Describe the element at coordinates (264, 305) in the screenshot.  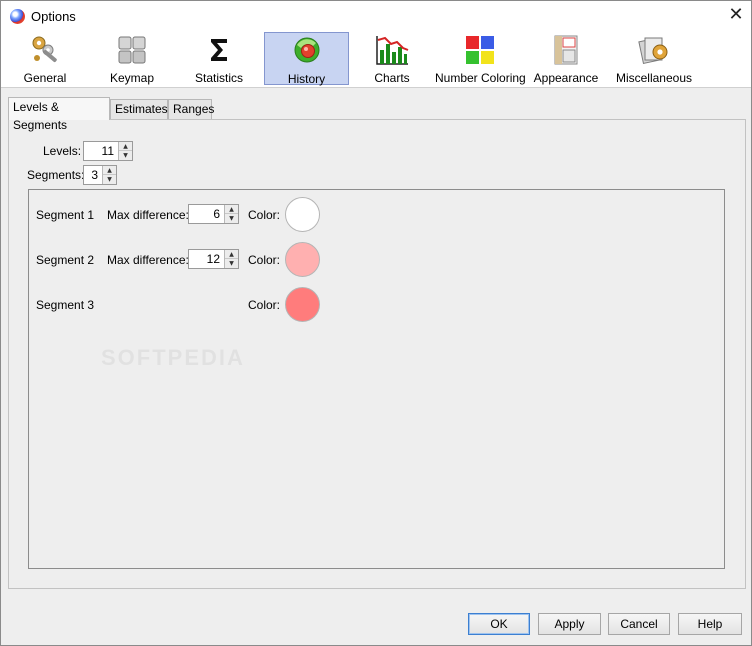
I see `segment-3-color-label: Color:` at that location.